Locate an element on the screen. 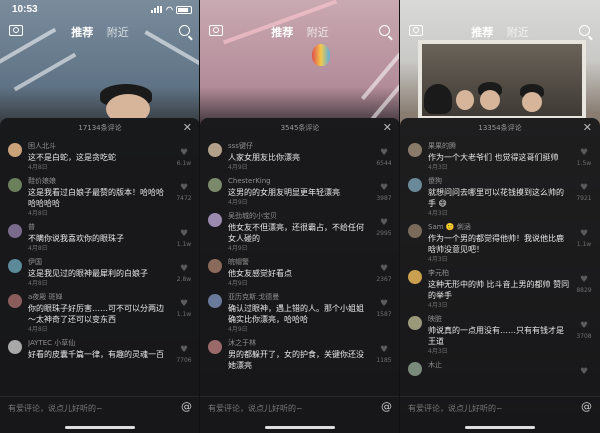 Image resolution: width=600 pixels, height=433 pixels. like-button: ♥ 7472 is located at coordinates (184, 193).